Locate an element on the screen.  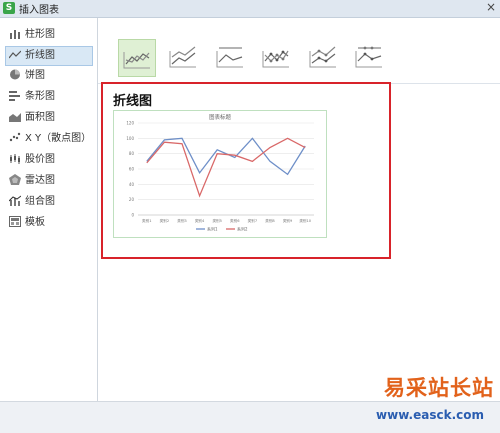
sidebar-item-area: 面积图 is located at coordinates (49, 118).